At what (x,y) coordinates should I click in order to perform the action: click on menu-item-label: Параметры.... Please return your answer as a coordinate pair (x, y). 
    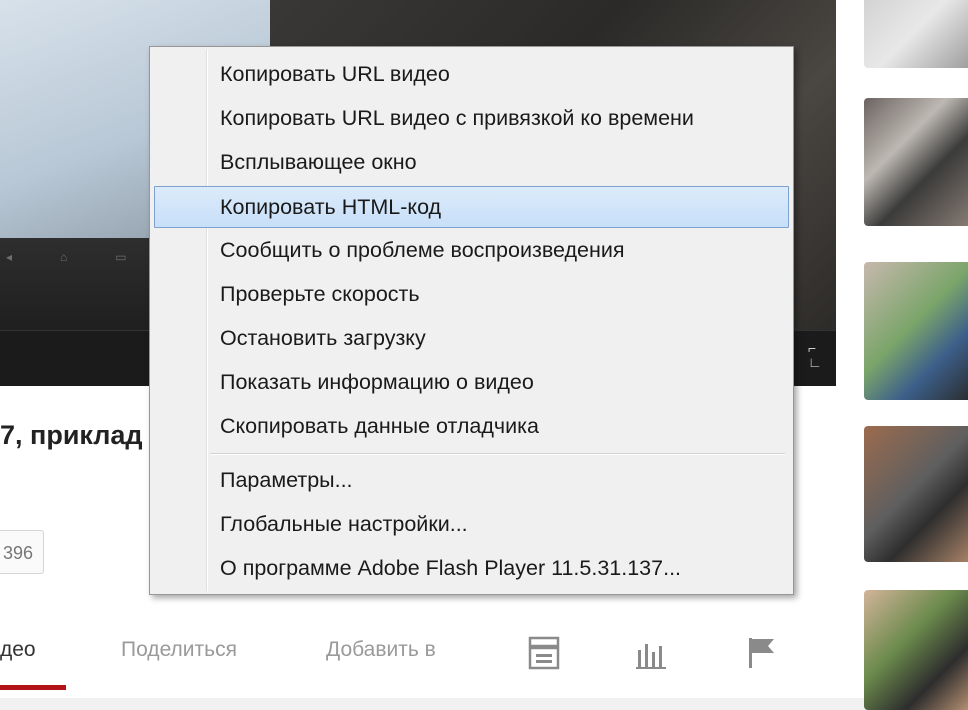
    Looking at the image, I should click on (286, 480).